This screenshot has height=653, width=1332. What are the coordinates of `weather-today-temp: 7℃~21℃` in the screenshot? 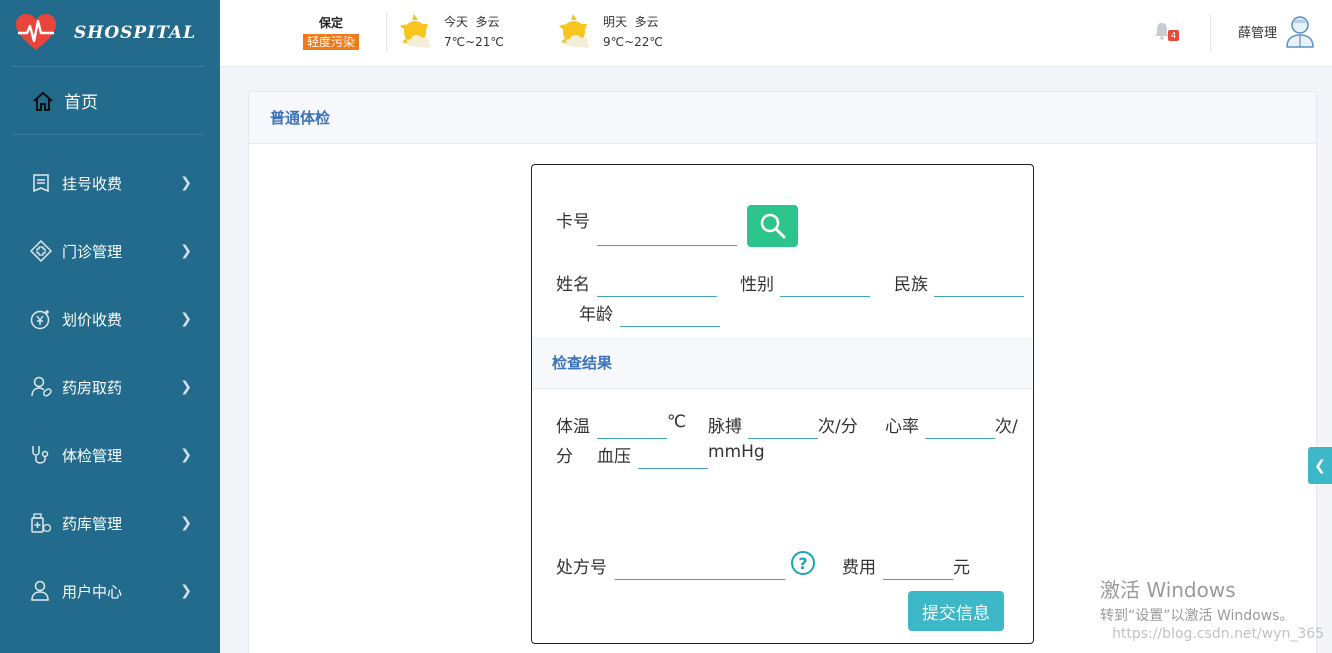 It's located at (474, 42).